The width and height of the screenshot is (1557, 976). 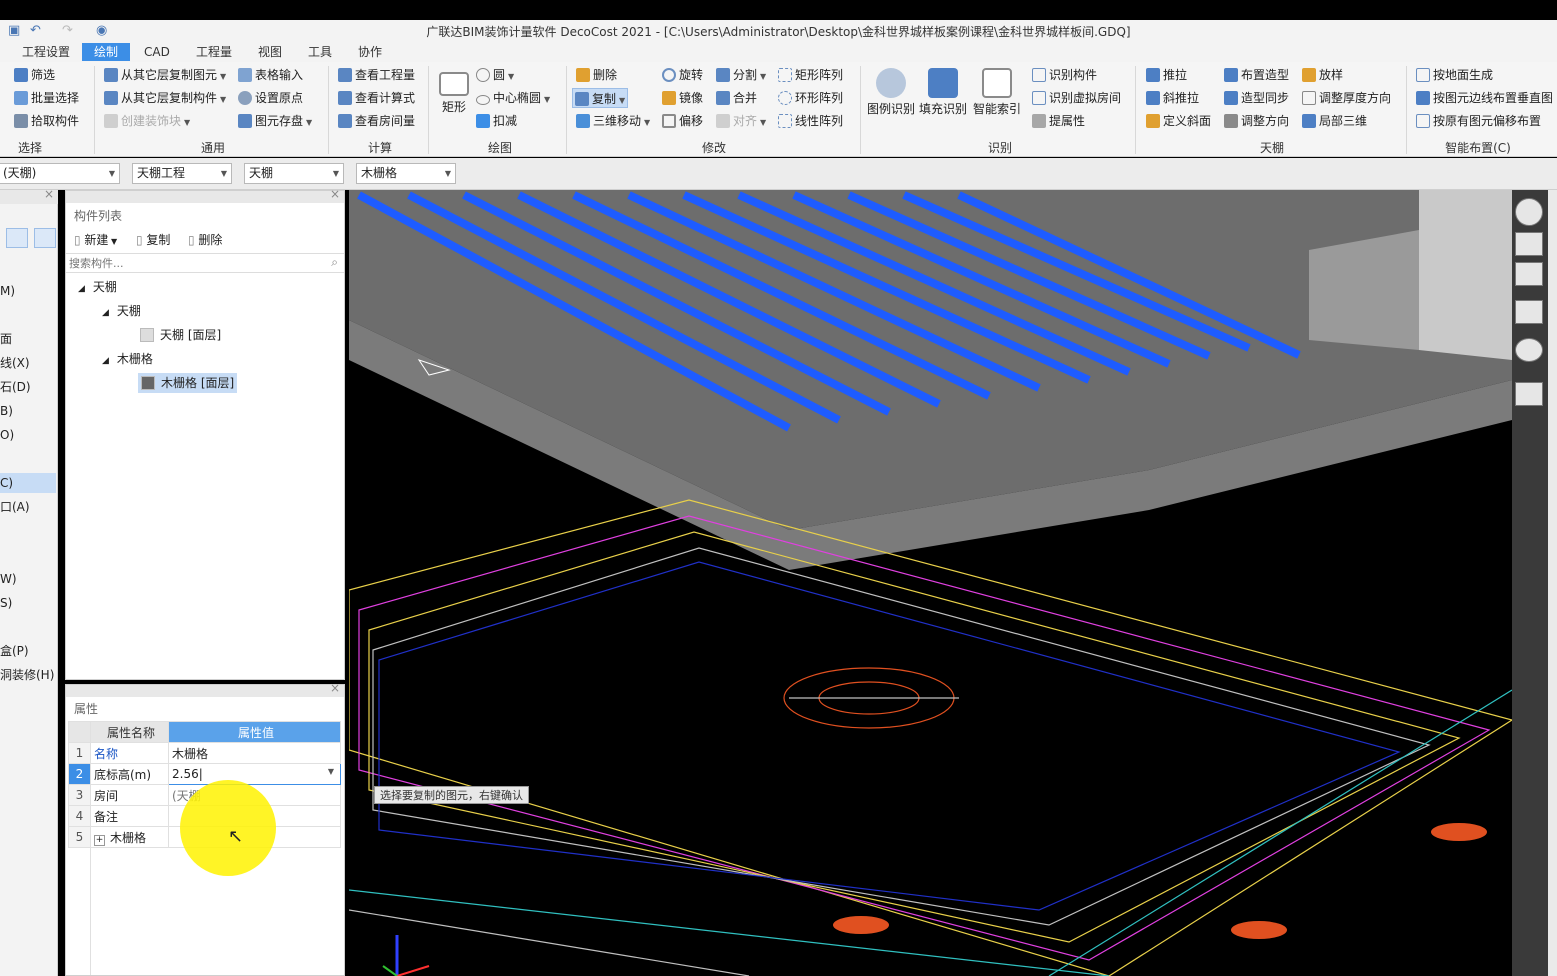 I want to click on search-box: ⌕, so click(x=205, y=263).